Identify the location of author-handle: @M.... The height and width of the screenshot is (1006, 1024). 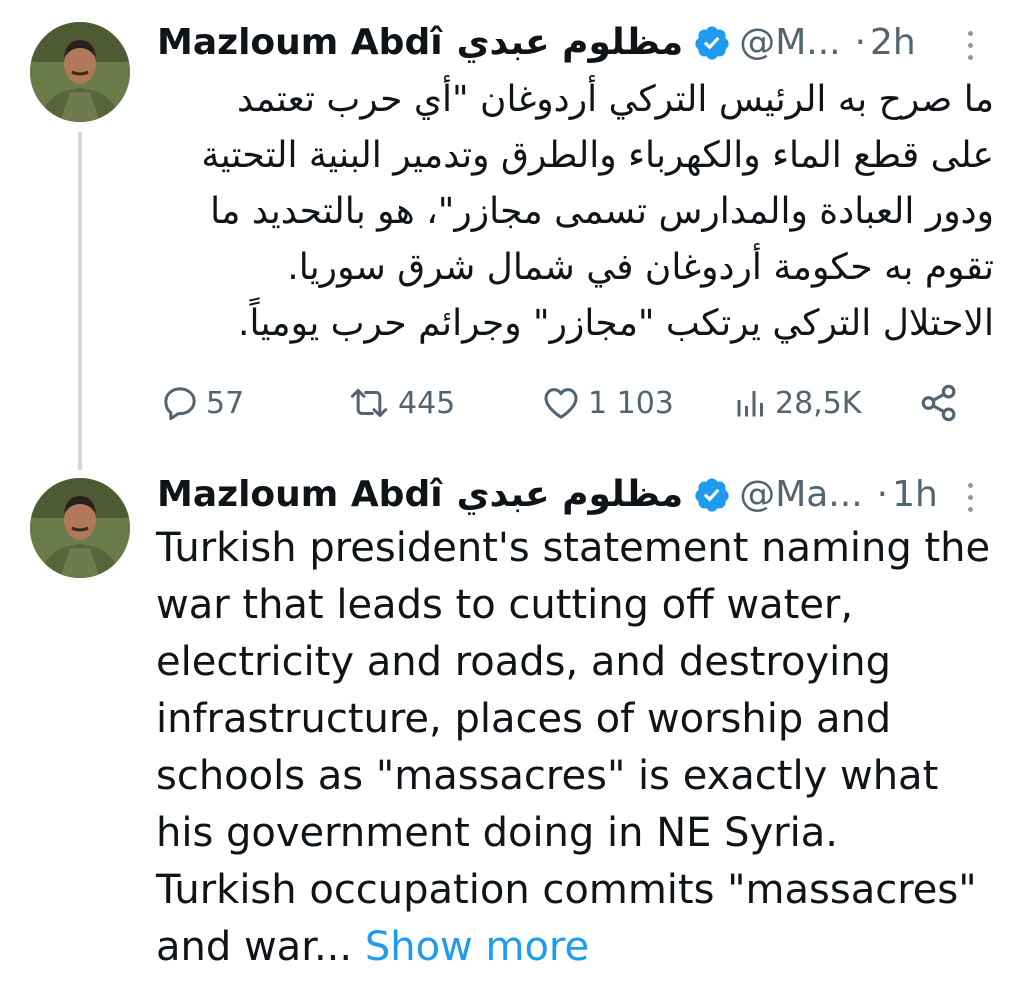
(789, 43).